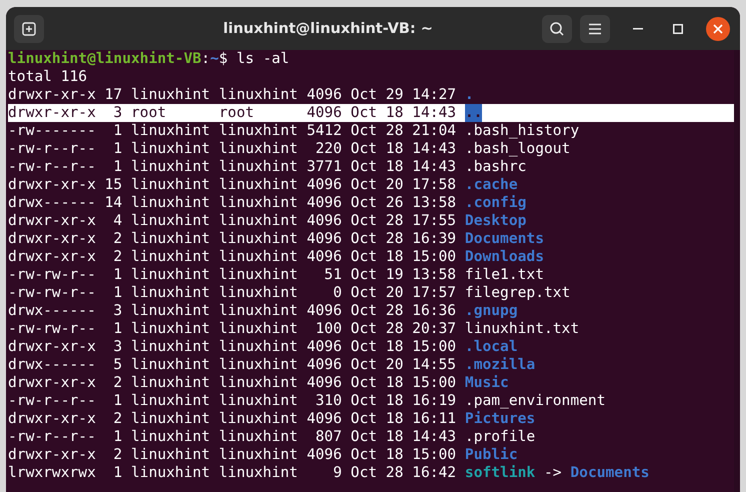  What do you see at coordinates (232, 185) in the screenshot?
I see `file-details: drwxr-xr-x 15 linuxhint linuxhint 4096 Oct 20 17:58` at bounding box center [232, 185].